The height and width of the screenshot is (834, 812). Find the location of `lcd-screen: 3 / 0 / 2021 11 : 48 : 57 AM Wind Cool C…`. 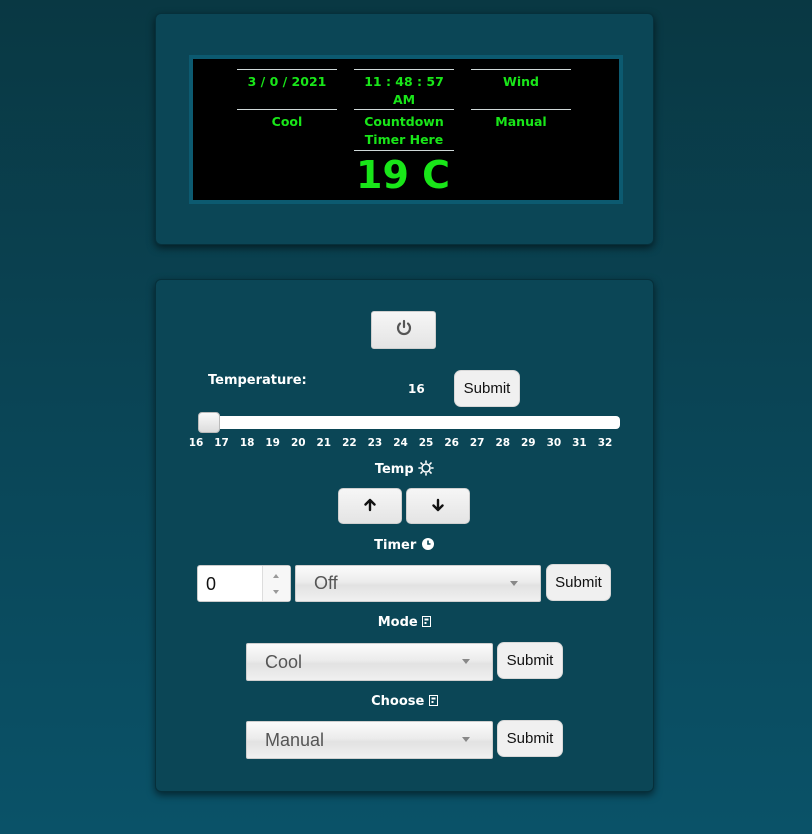

lcd-screen: 3 / 0 / 2021 11 : 48 : 57 AM Wind Cool C… is located at coordinates (406, 129).